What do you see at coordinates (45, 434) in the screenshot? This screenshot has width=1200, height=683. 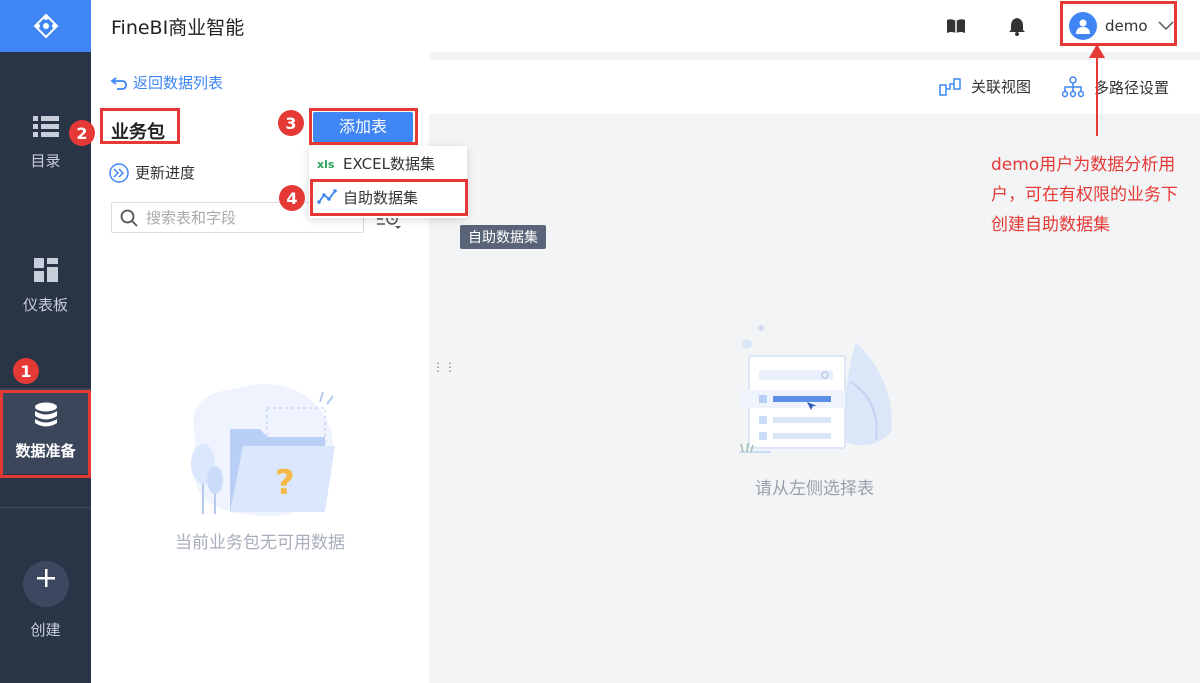 I see `annotation-box-data-prep` at bounding box center [45, 434].